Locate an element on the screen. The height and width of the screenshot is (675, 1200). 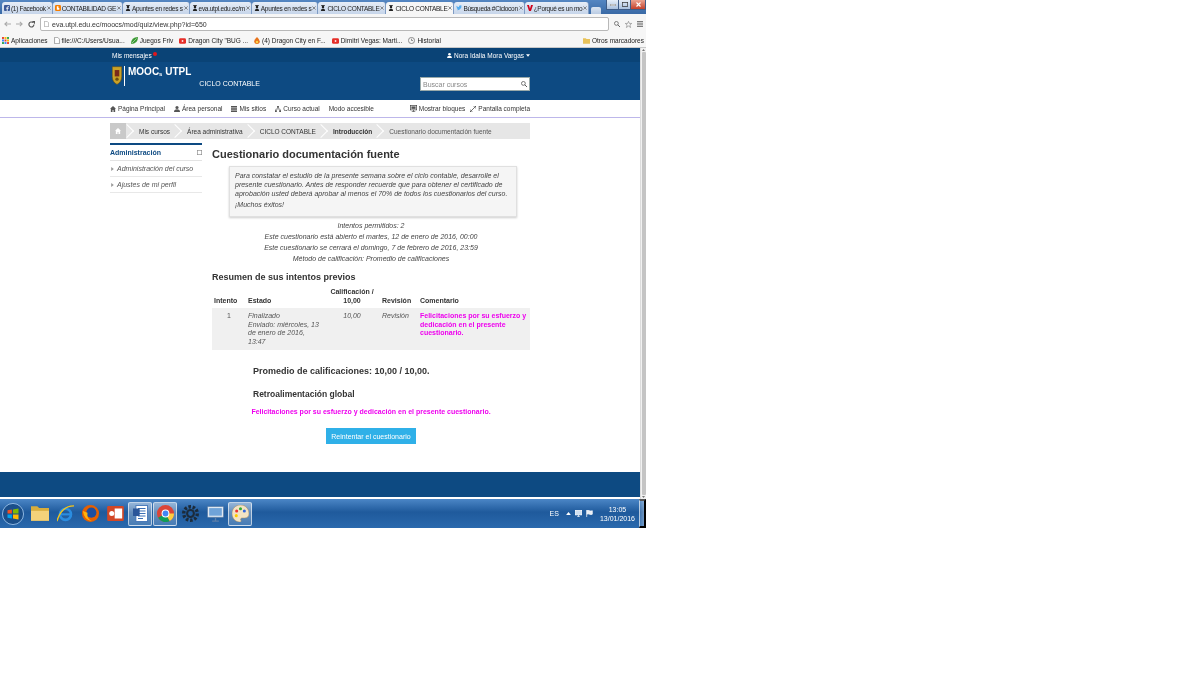
expand-icon is located at coordinates (473, 108).